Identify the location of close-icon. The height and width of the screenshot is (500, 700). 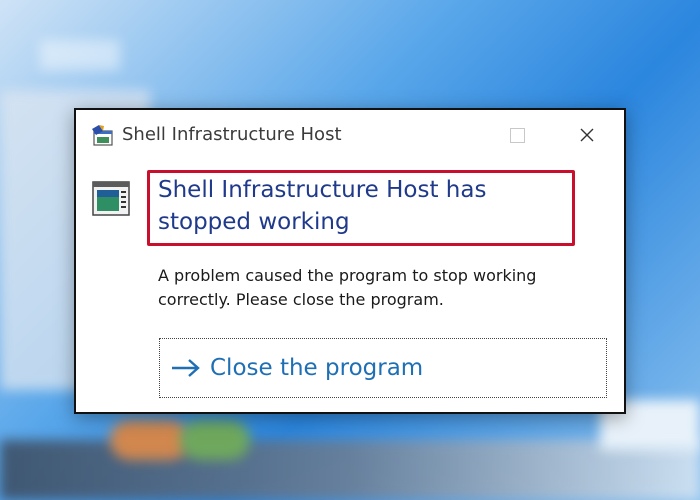
(587, 135).